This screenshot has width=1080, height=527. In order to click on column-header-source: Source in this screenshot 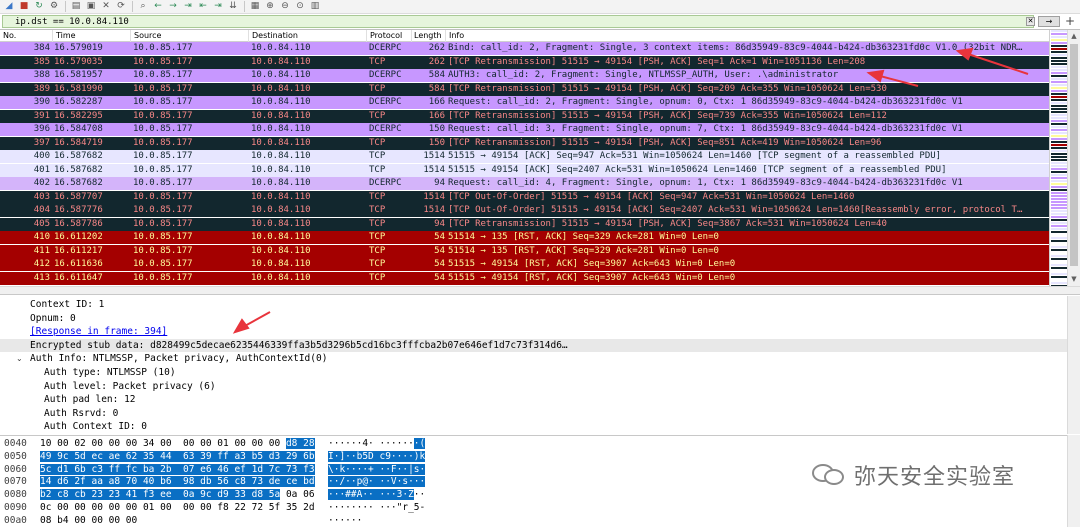, I will do `click(147, 35)`.